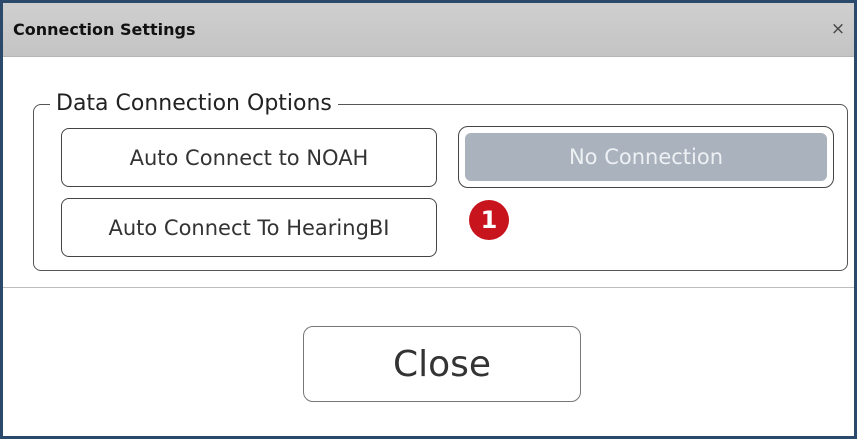  What do you see at coordinates (428, 287) in the screenshot?
I see `divider` at bounding box center [428, 287].